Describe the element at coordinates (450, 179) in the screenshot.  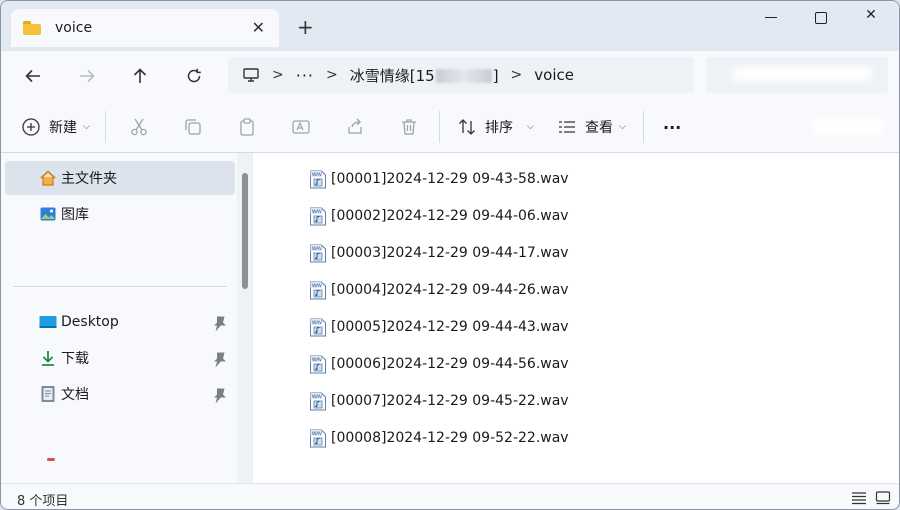
I see `file-name: [00001]2024-12-29 09-43-58.wav` at that location.